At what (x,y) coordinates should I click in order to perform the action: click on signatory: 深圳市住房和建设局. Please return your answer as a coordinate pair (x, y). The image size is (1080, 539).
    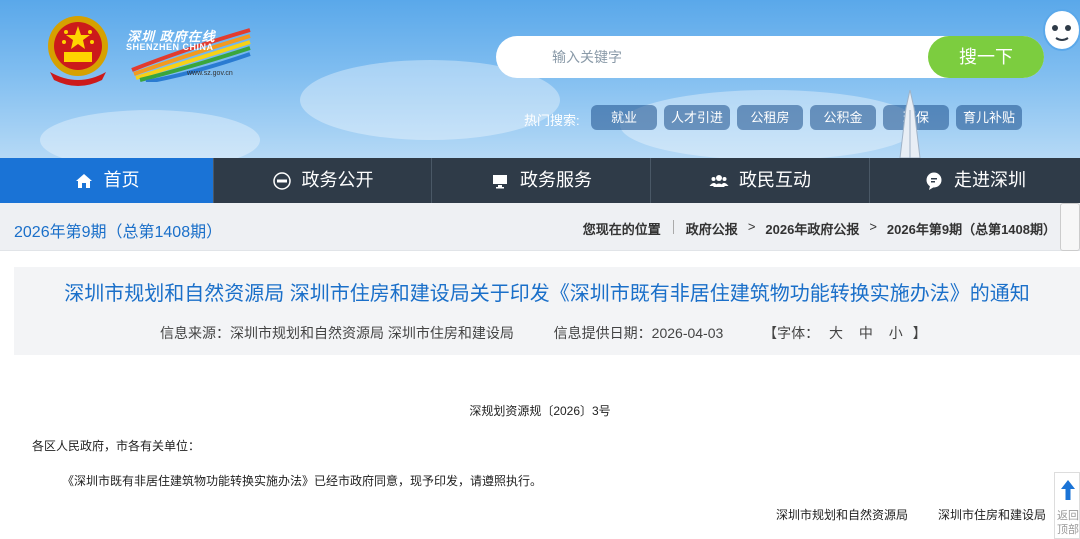
    Looking at the image, I should click on (992, 515).